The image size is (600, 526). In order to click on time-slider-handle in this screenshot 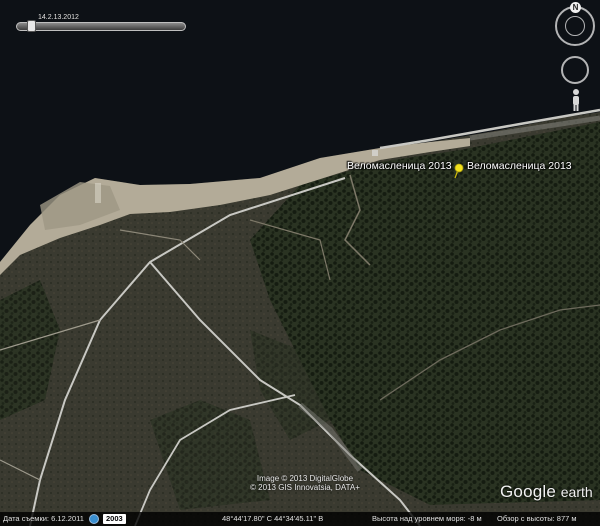, I will do `click(31, 26)`.